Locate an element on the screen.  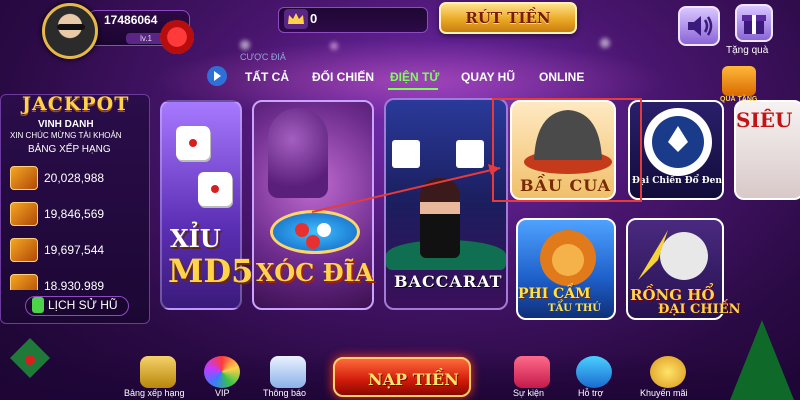
bottom-nav-label: Khuyến mãi is located at coordinates (664, 393).